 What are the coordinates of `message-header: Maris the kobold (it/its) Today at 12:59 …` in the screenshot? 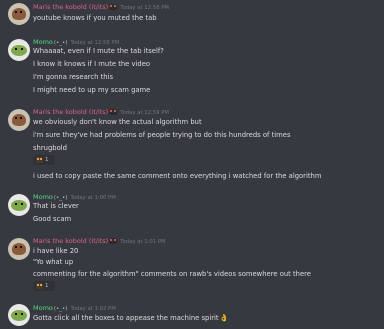 It's located at (101, 113).